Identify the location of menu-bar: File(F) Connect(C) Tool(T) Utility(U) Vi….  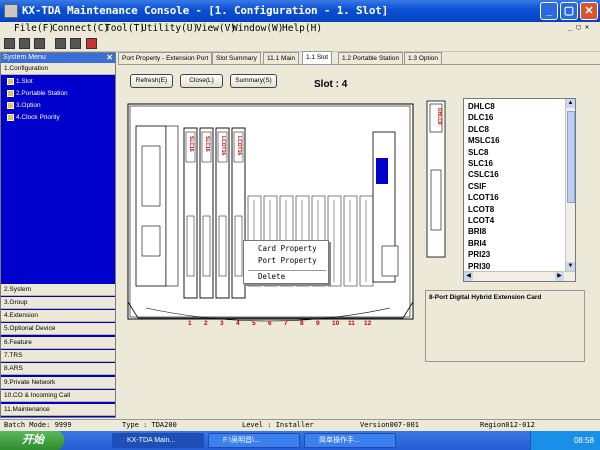
(300, 29).